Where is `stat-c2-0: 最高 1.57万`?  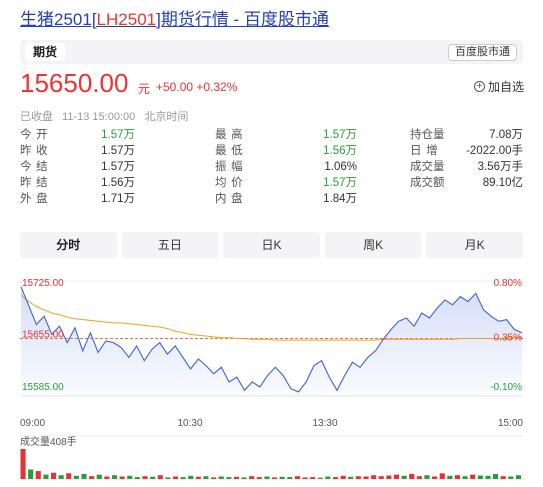
stat-c2-0: 最高 1.57万 is located at coordinates (286, 135).